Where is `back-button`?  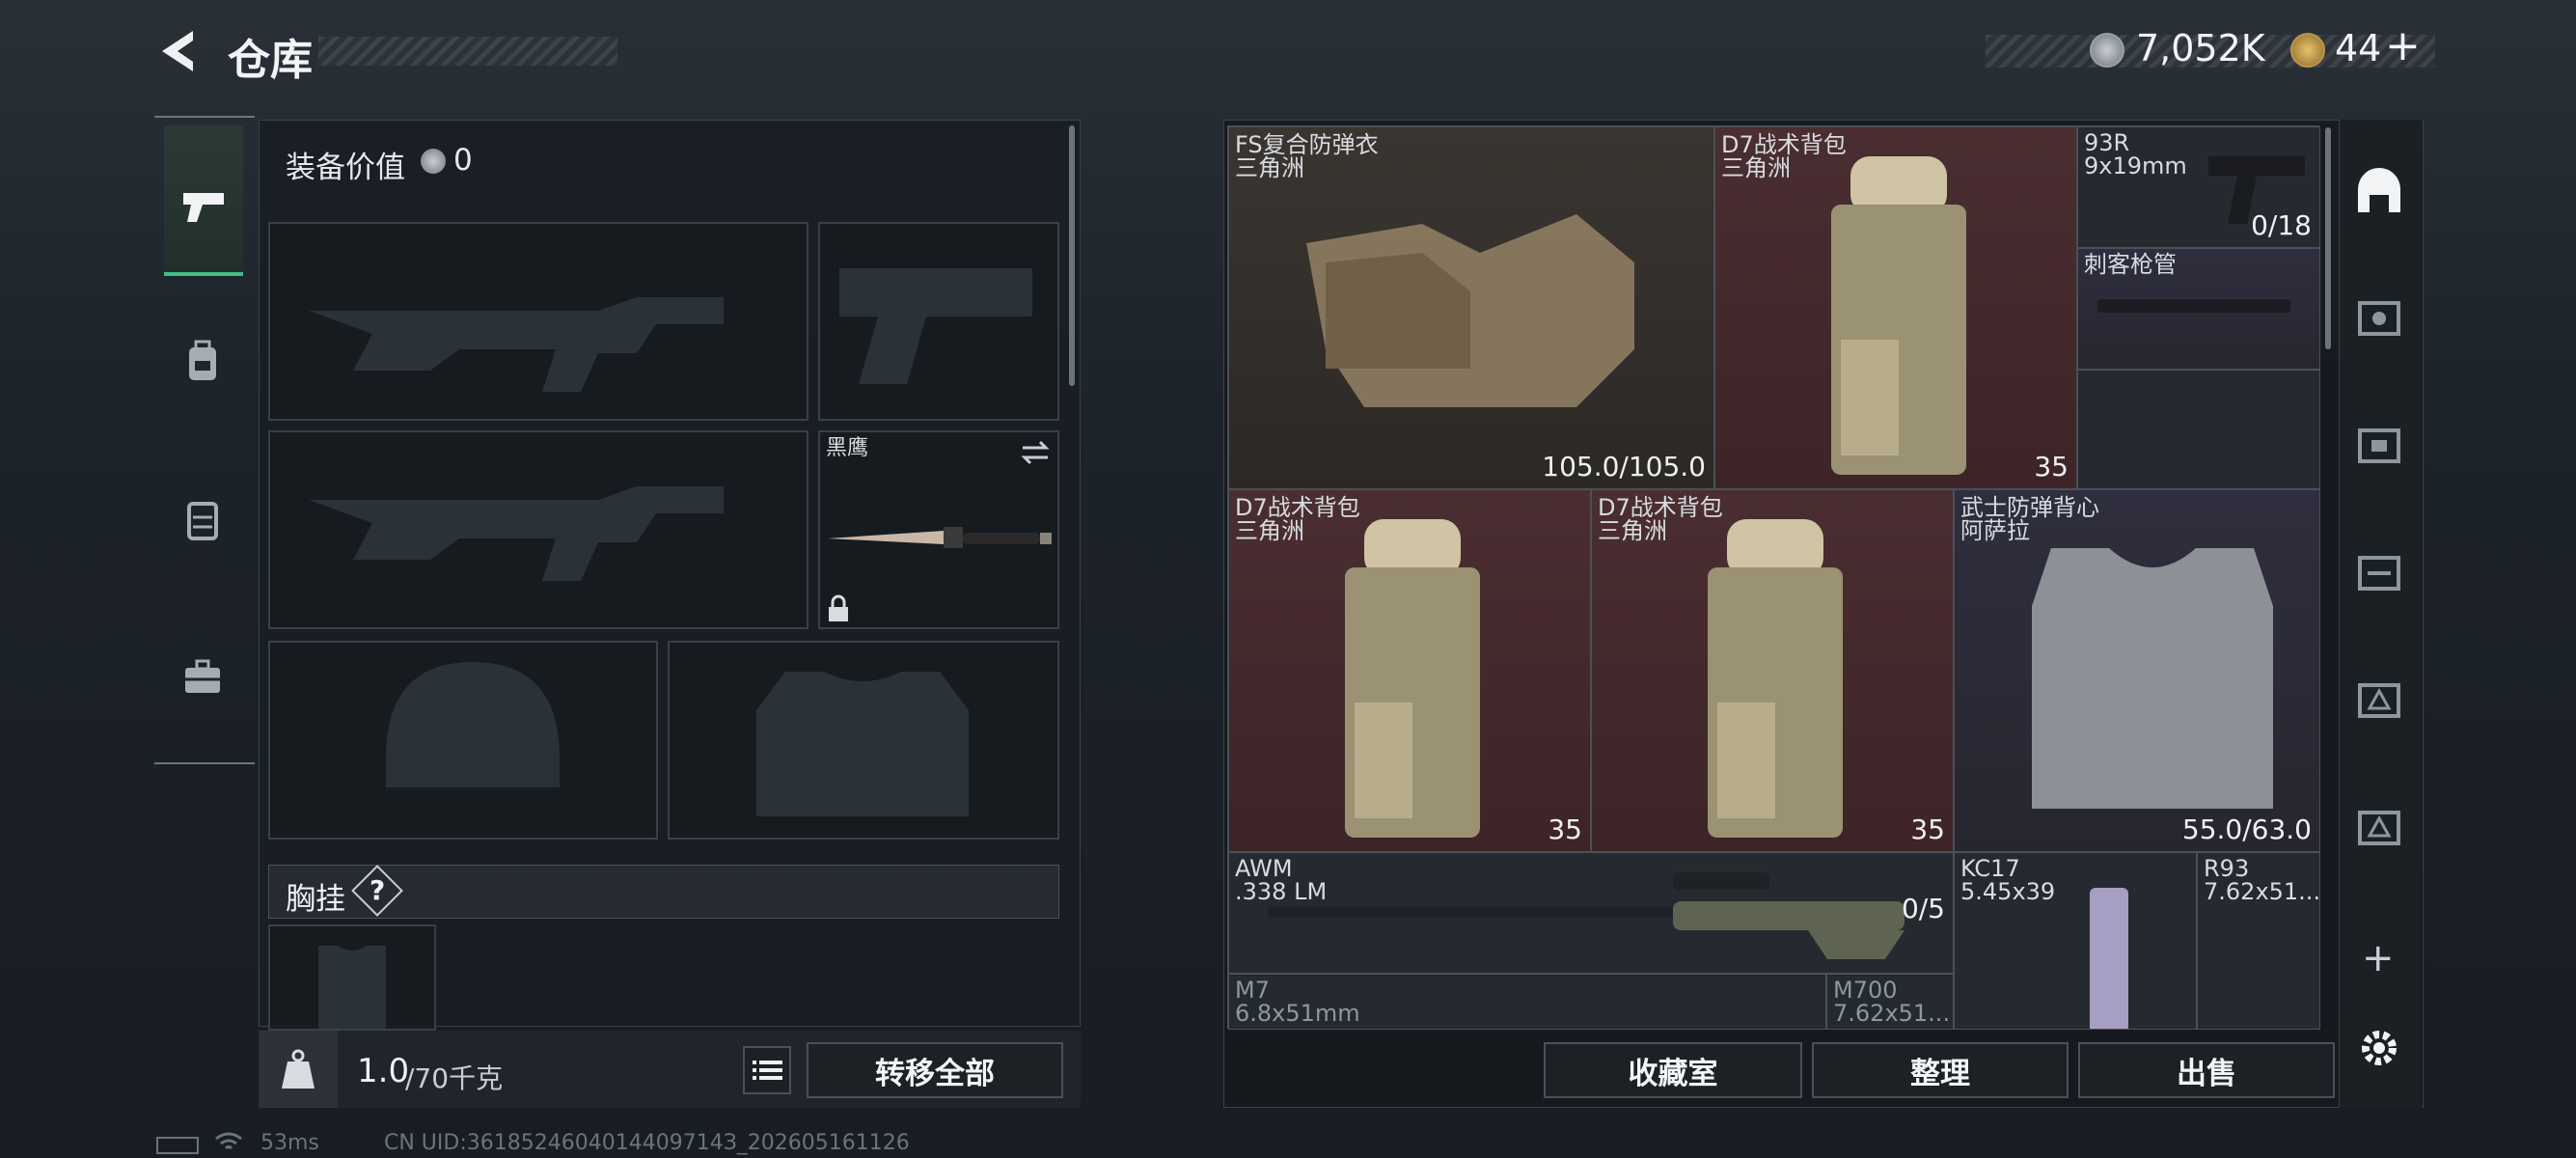 back-button is located at coordinates (178, 51).